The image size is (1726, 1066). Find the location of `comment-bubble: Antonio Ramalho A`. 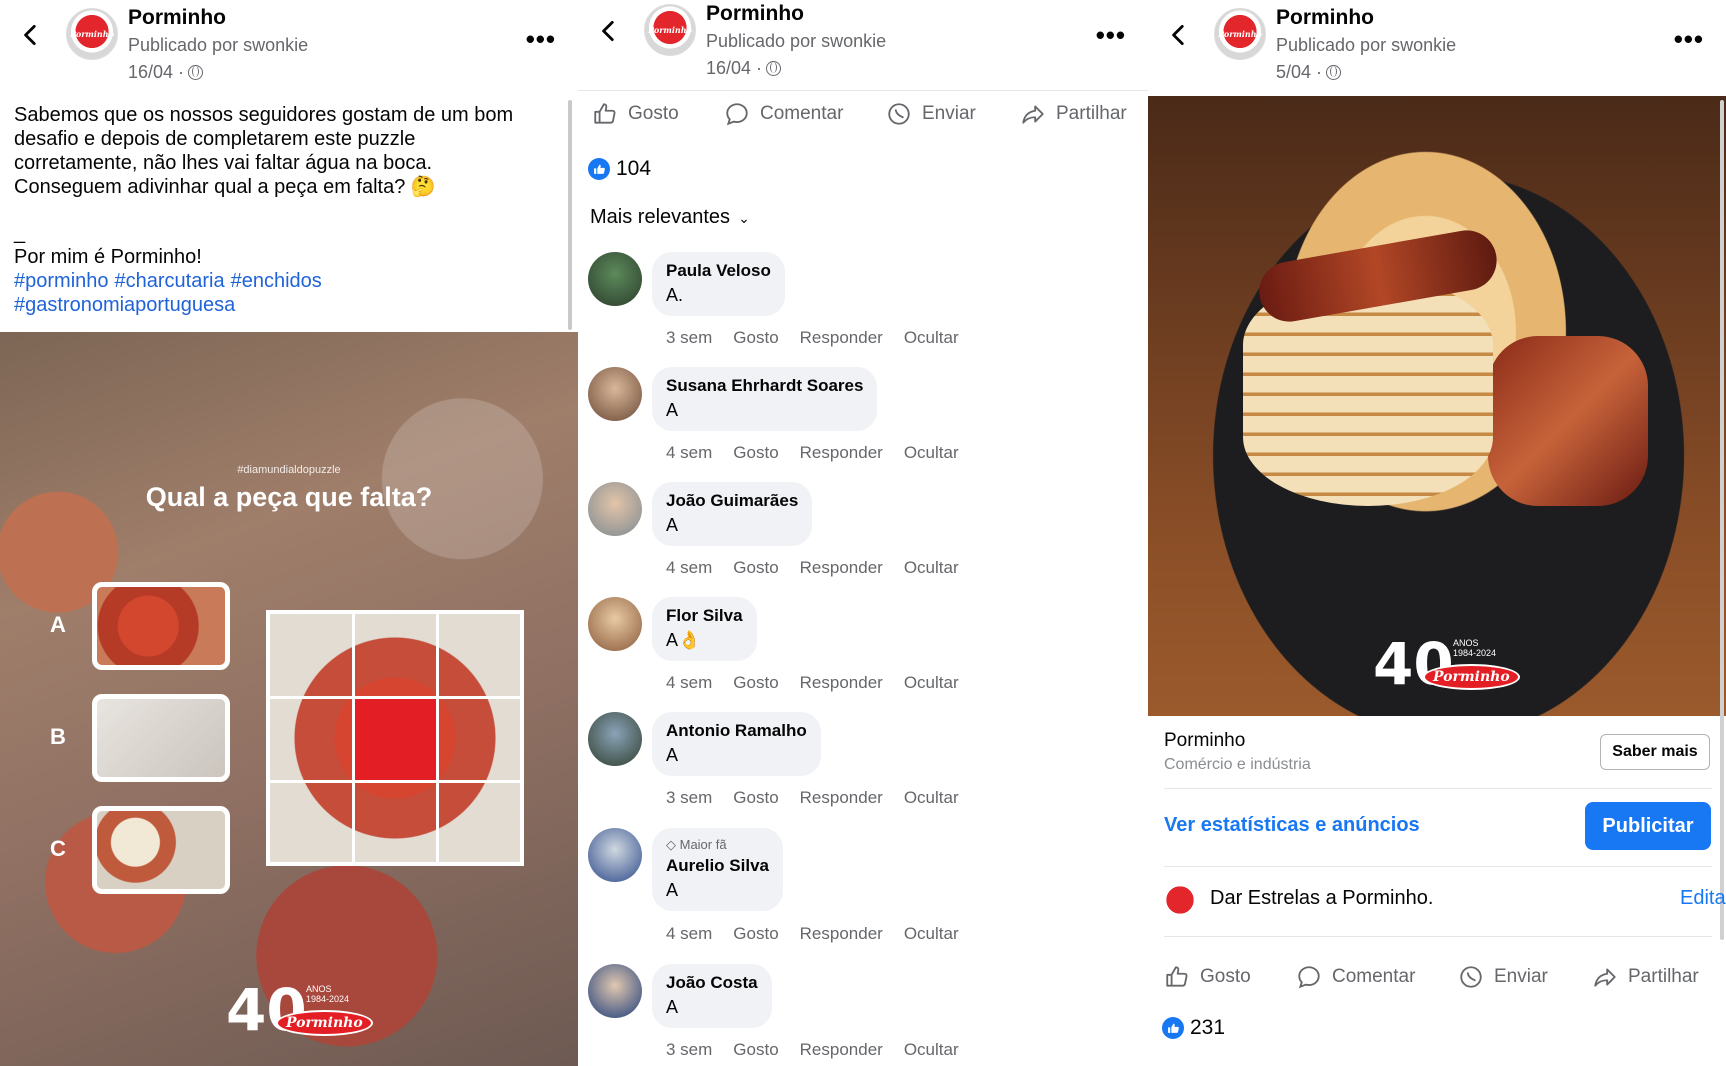

comment-bubble: Antonio Ramalho A is located at coordinates (736, 744).